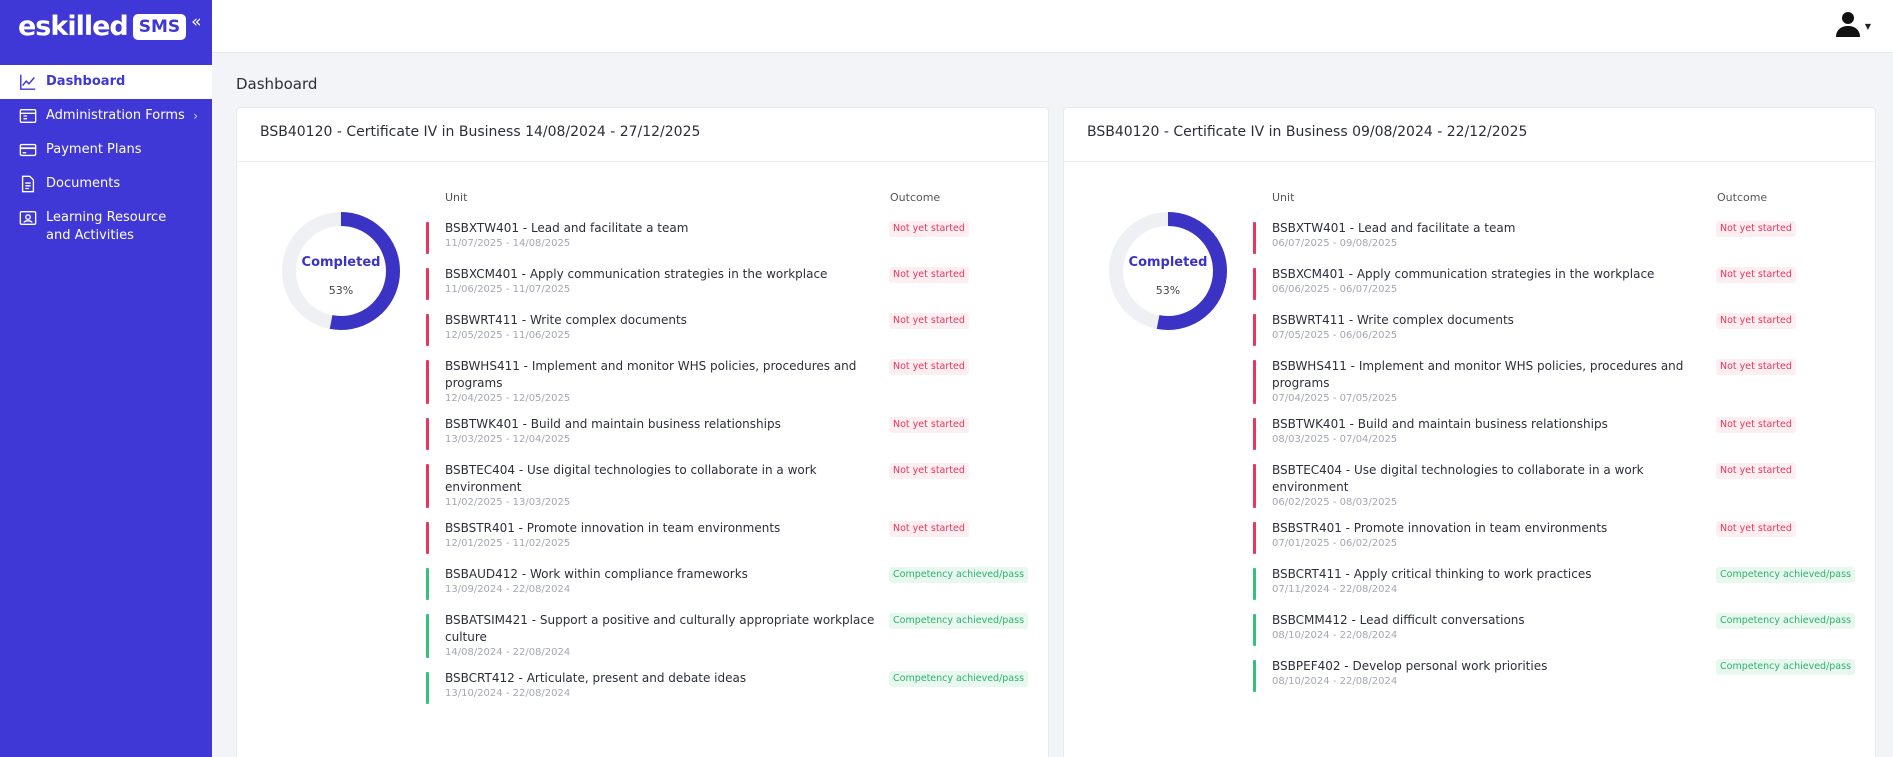 This screenshot has height=757, width=1893. I want to click on unit-dates: 11/07/2025 - 14/08/2025, so click(508, 243).